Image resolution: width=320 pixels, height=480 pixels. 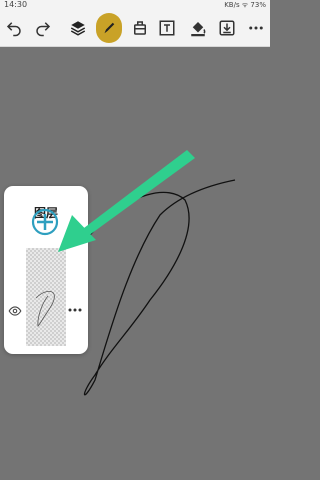 I want to click on undo-button, so click(x=14, y=28).